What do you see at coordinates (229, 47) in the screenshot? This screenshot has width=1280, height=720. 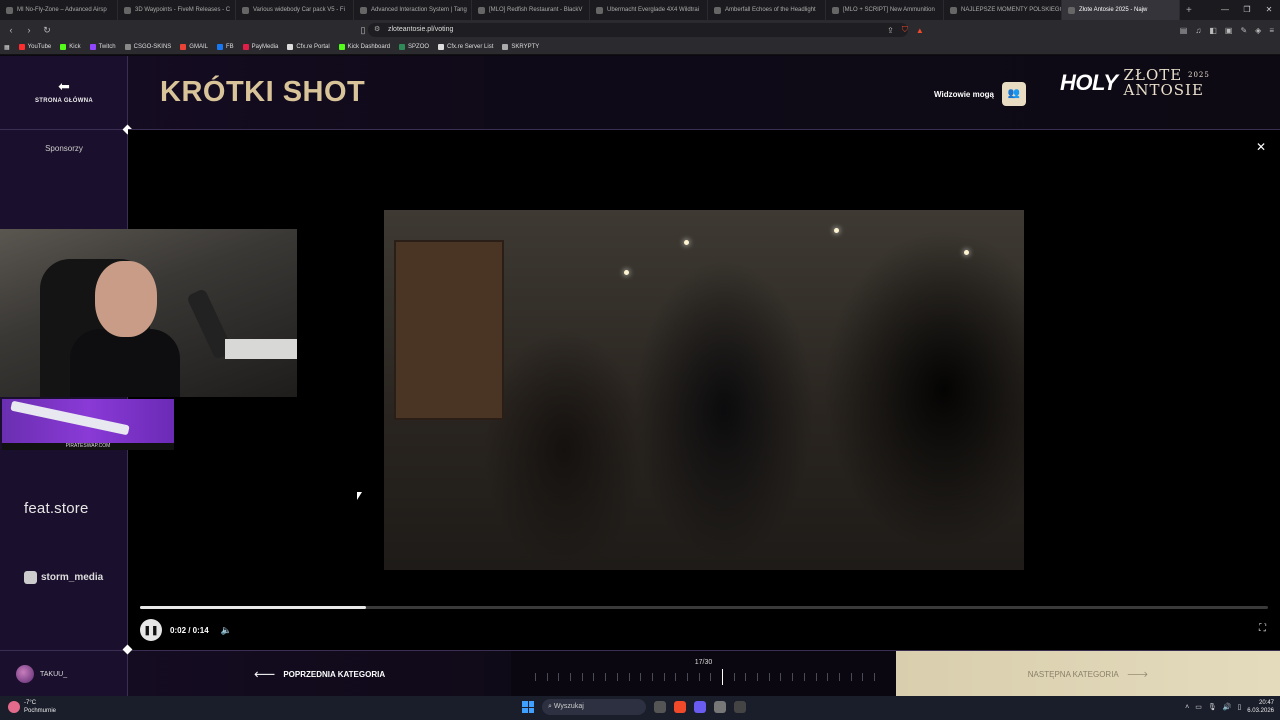 I see `bookmark-label: FB` at bounding box center [229, 47].